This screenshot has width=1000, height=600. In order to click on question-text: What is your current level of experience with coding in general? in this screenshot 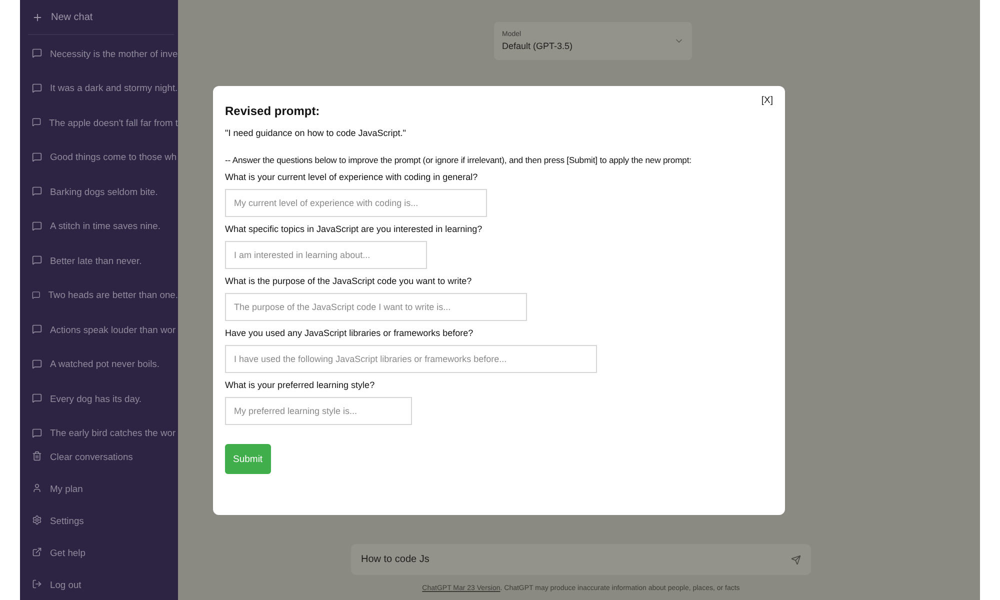, I will do `click(352, 177)`.